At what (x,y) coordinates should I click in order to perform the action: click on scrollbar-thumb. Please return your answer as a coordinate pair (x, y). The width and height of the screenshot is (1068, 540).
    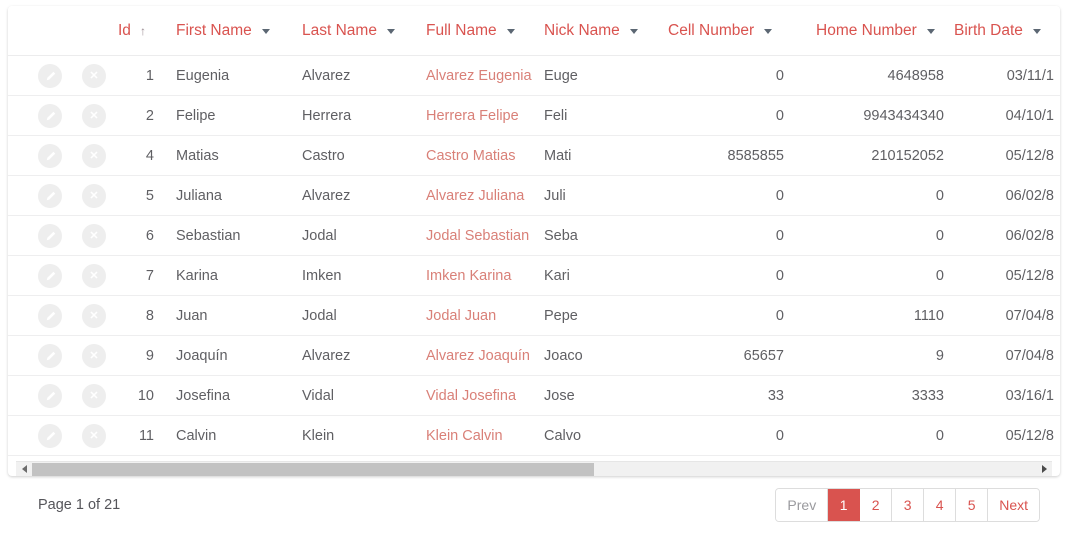
    Looking at the image, I should click on (313, 469).